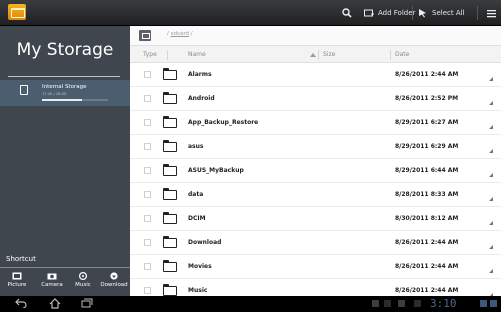 This screenshot has width=501, height=312. I want to click on system-bar: 3:10, so click(250, 304).